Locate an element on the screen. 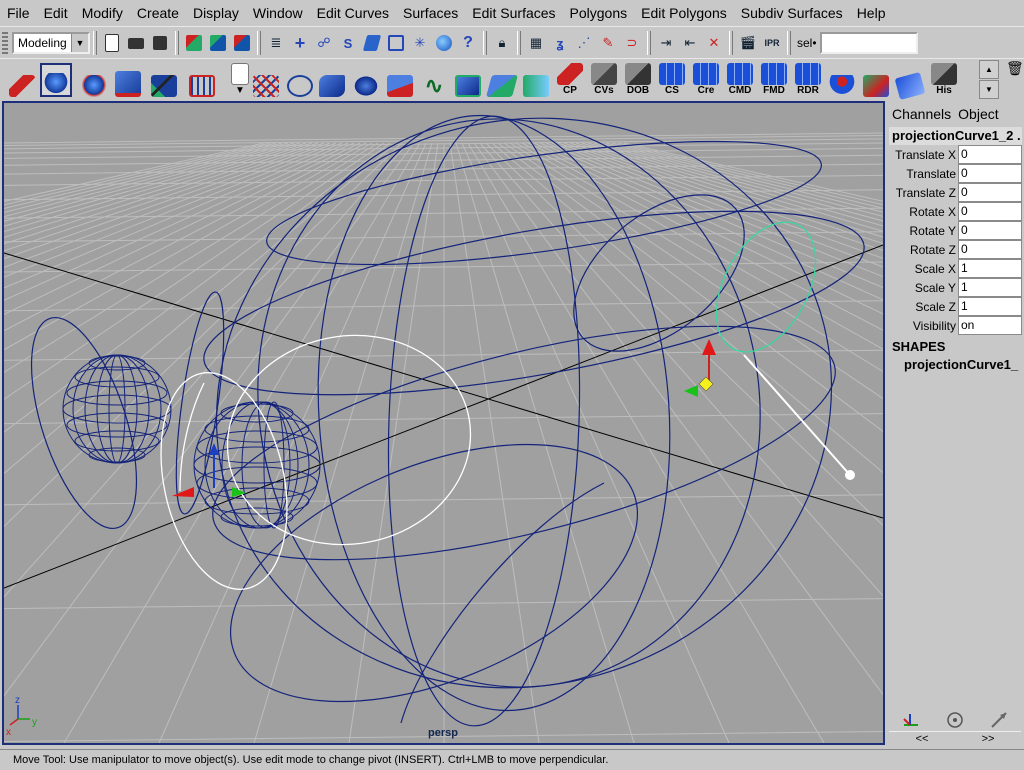 The image size is (1024, 770). surface-tool-icon is located at coordinates (468, 80).